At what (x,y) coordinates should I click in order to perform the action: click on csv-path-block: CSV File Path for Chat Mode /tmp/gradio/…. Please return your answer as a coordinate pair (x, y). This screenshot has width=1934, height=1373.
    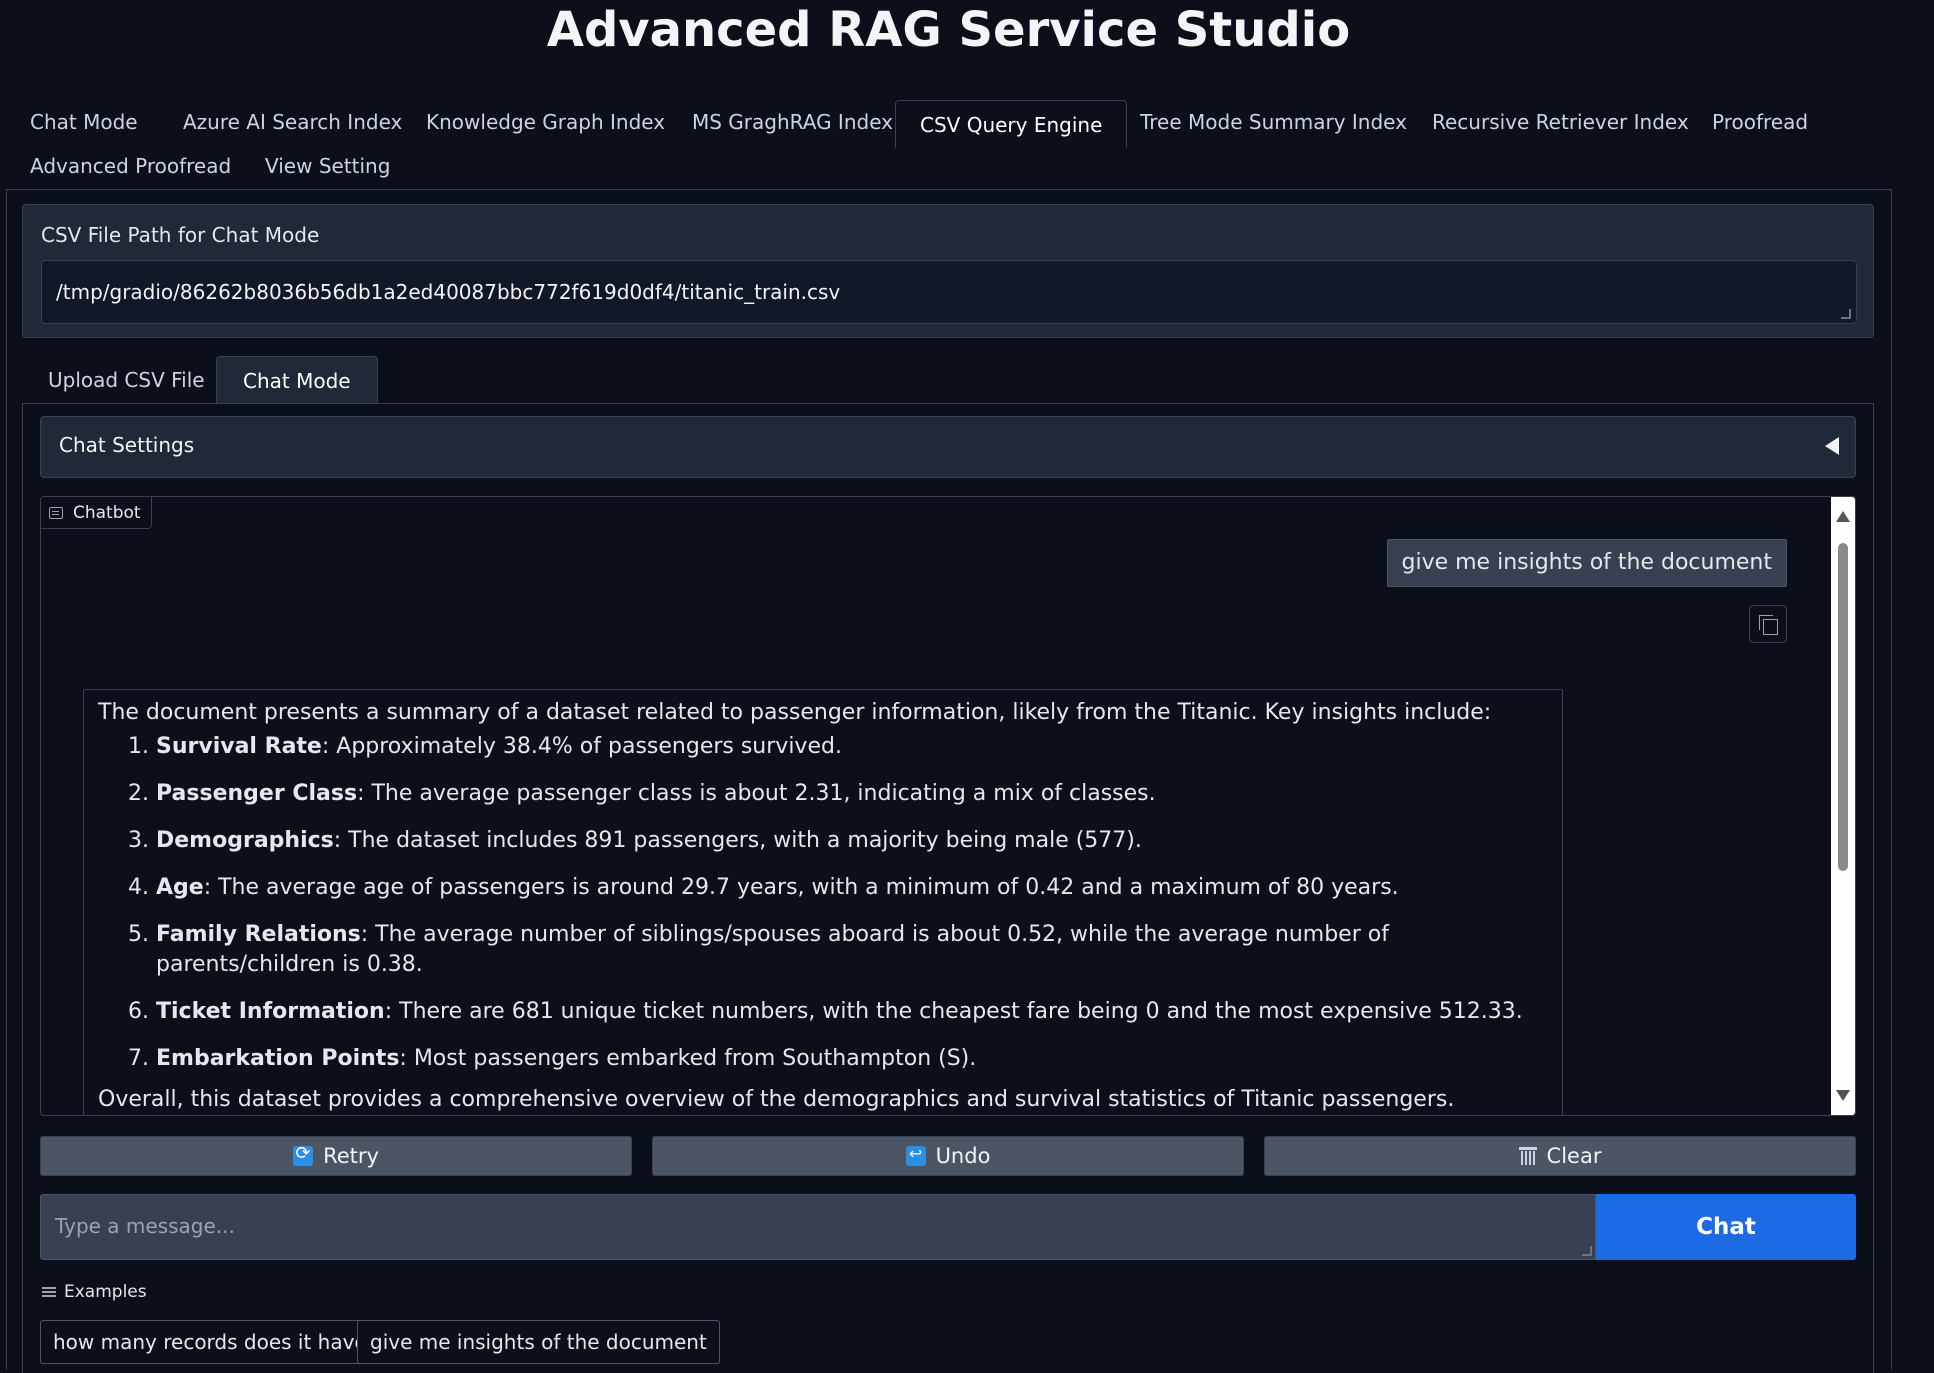
    Looking at the image, I should click on (948, 271).